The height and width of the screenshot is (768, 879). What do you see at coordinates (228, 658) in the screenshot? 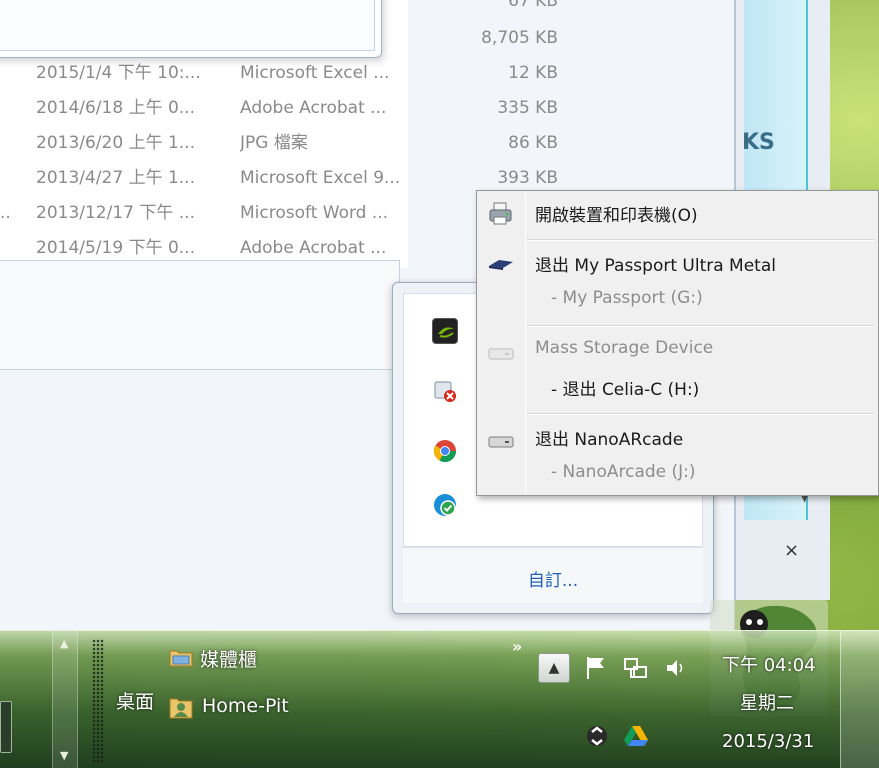
I see `toolbar-item-library: 媒體櫃` at bounding box center [228, 658].